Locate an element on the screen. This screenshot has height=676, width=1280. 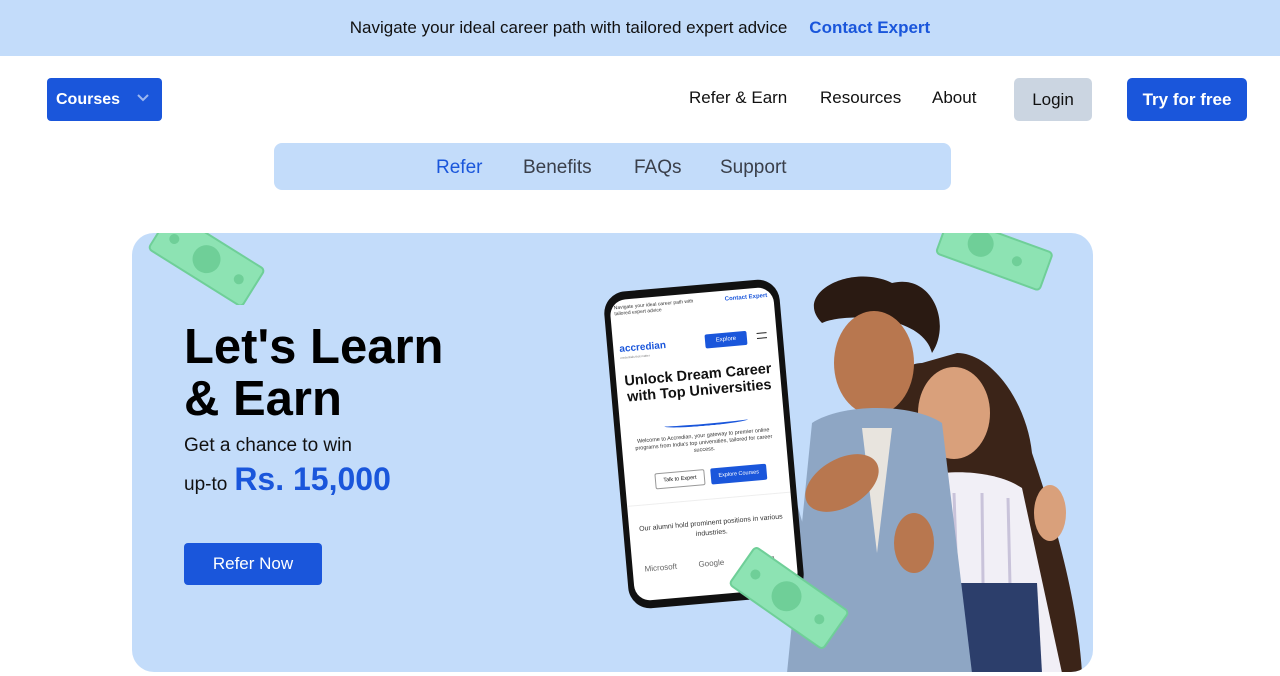
prize-amount: Rs. 15,000 is located at coordinates (312, 479).